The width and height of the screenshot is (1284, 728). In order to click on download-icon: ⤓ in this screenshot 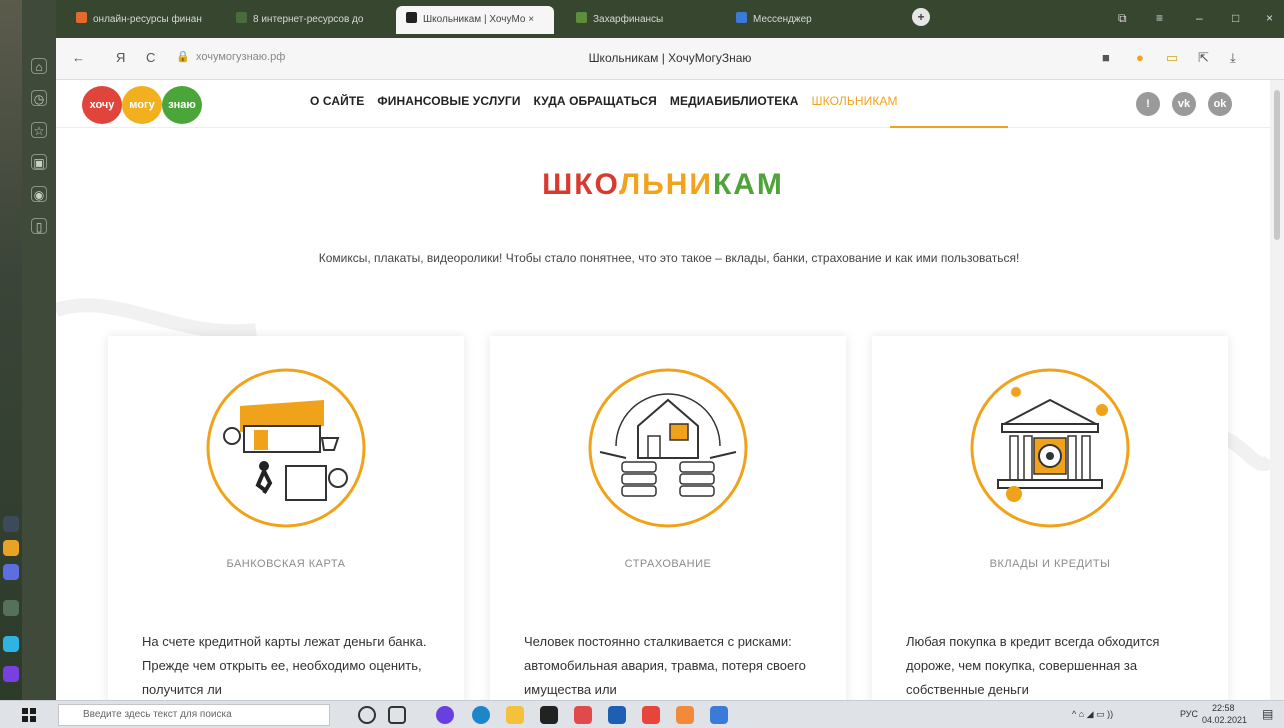, I will do `click(1233, 58)`.